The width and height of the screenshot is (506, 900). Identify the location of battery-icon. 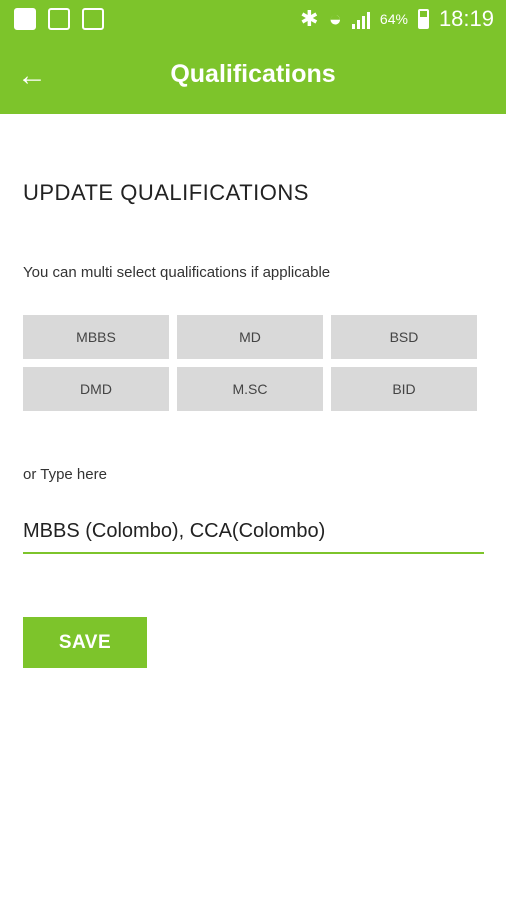
(423, 19).